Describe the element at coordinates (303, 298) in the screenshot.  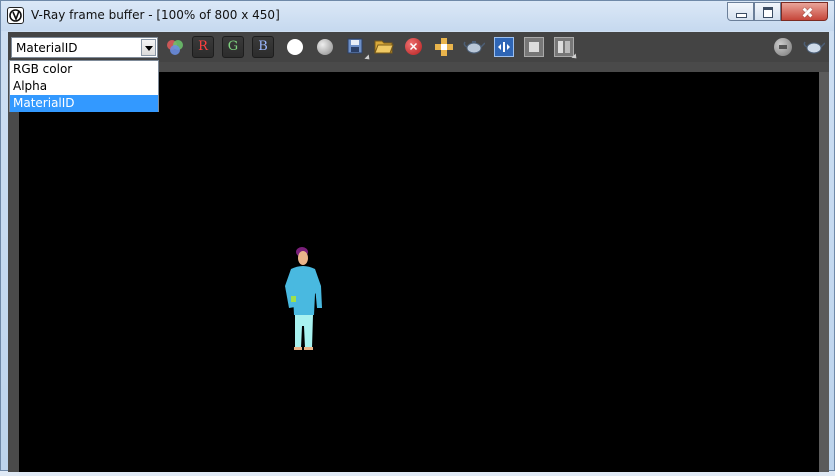
I see `materialid-figure` at that location.